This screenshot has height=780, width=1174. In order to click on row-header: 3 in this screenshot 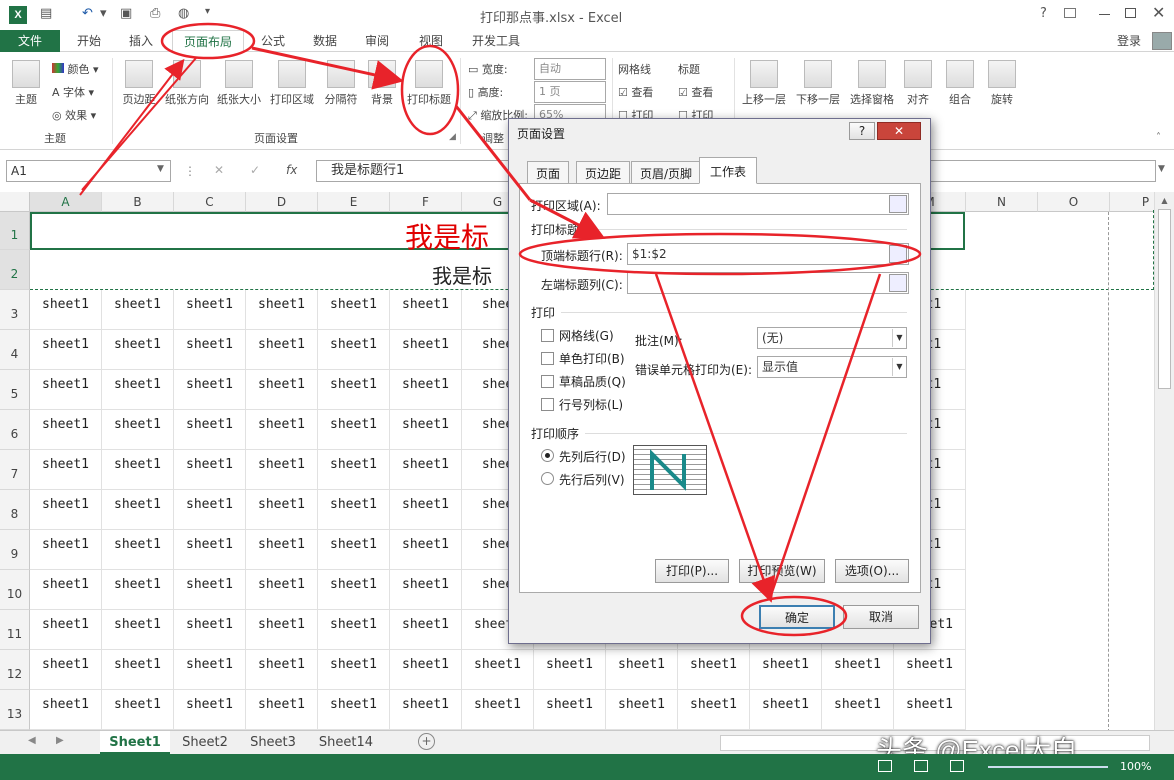, I will do `click(15, 310)`.